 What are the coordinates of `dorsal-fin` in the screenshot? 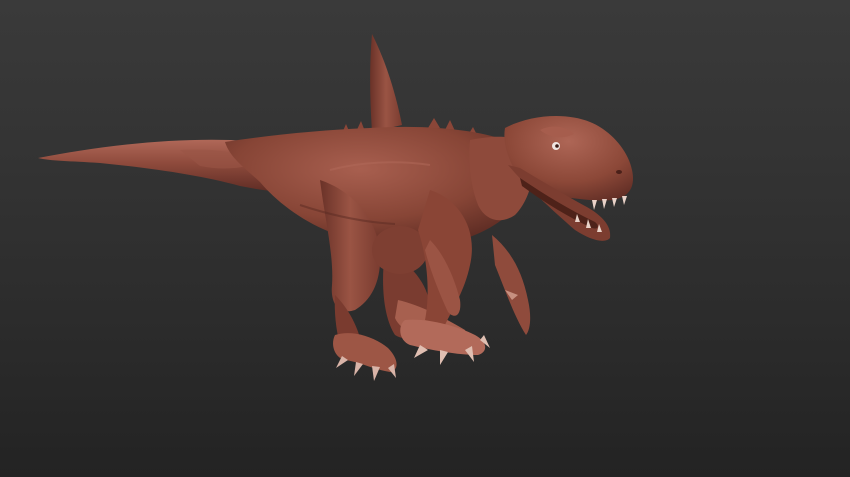 It's located at (386, 83).